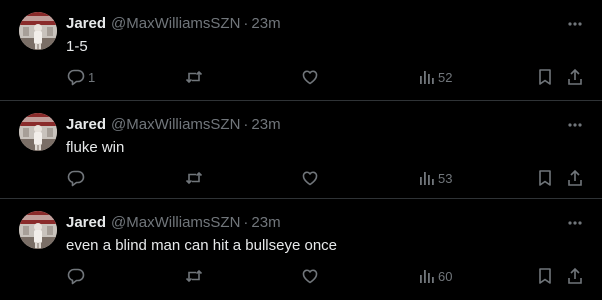 This screenshot has width=602, height=300. What do you see at coordinates (92, 77) in the screenshot?
I see `reply-count: 1` at bounding box center [92, 77].